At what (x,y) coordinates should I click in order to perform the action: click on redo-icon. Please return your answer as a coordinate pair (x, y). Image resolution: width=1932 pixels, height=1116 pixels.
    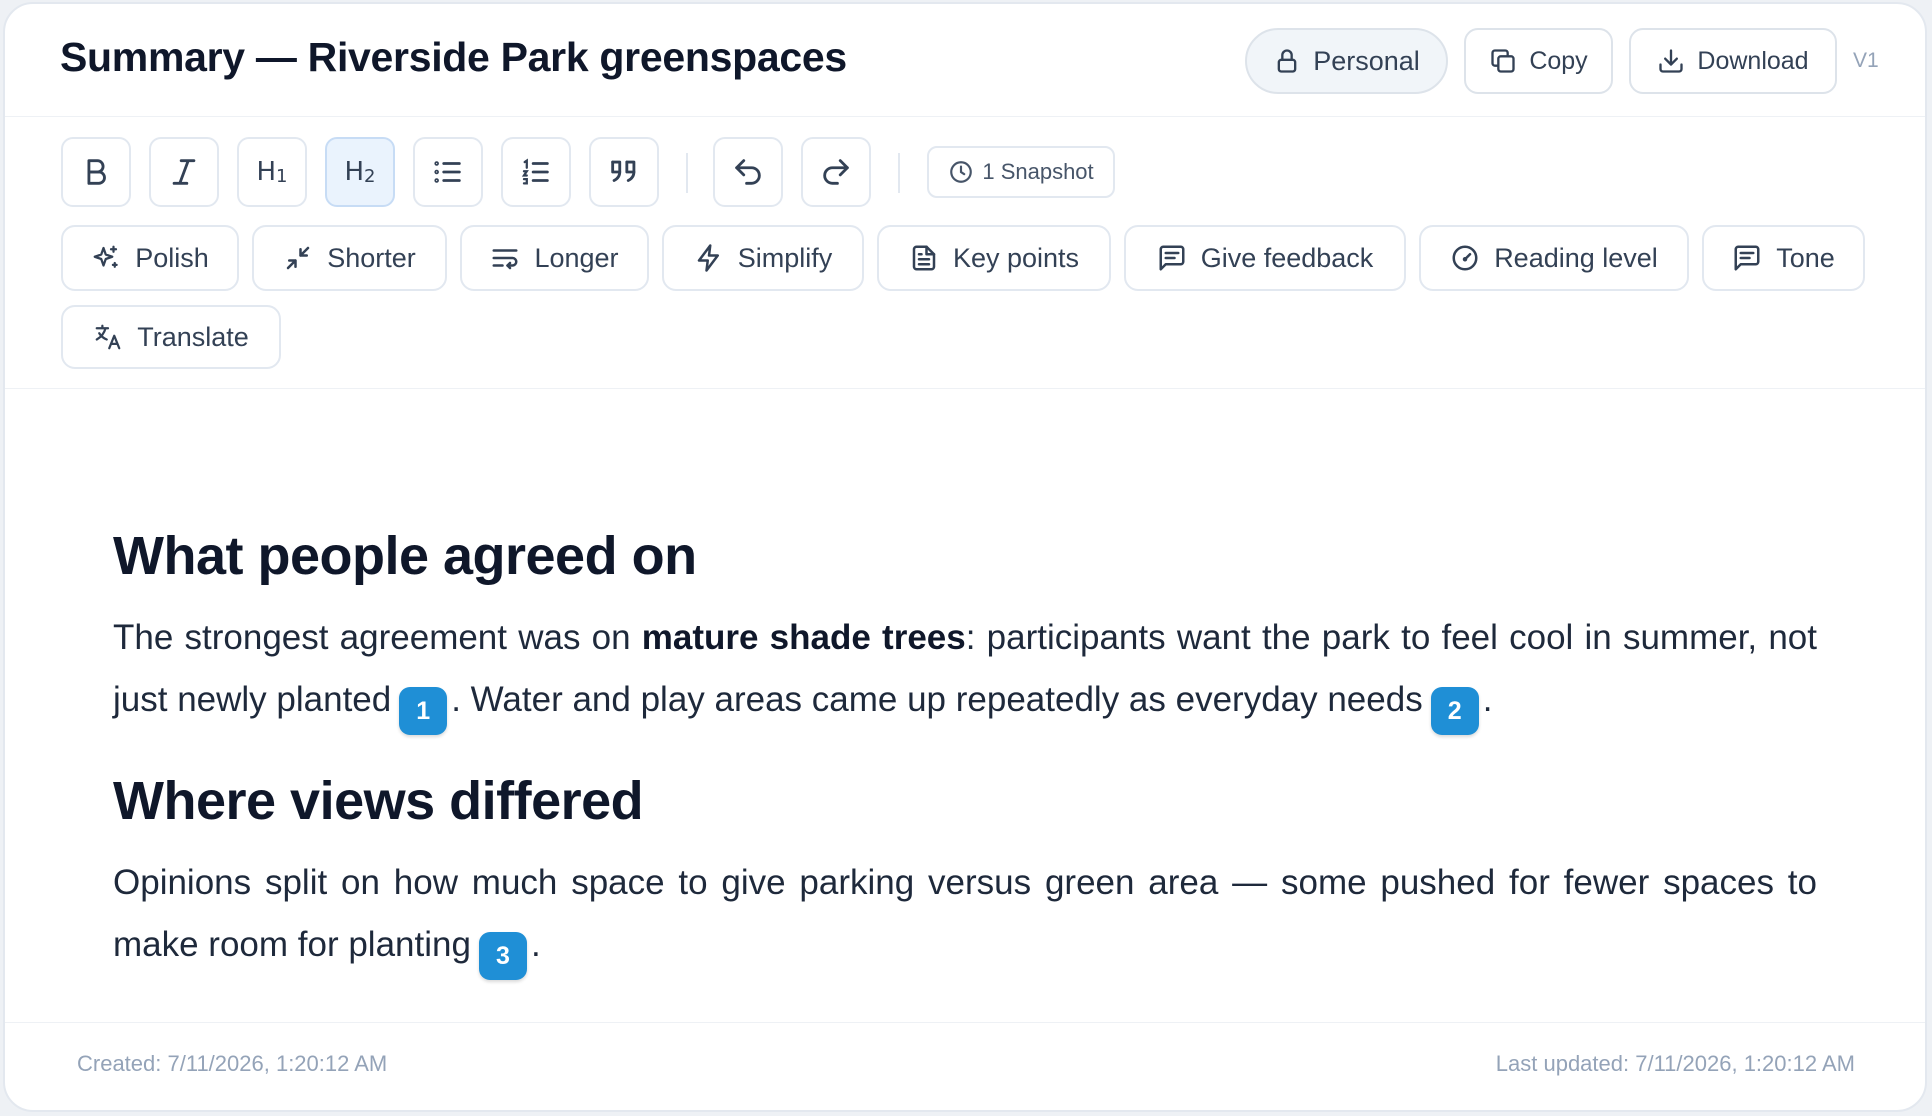
    Looking at the image, I should click on (836, 172).